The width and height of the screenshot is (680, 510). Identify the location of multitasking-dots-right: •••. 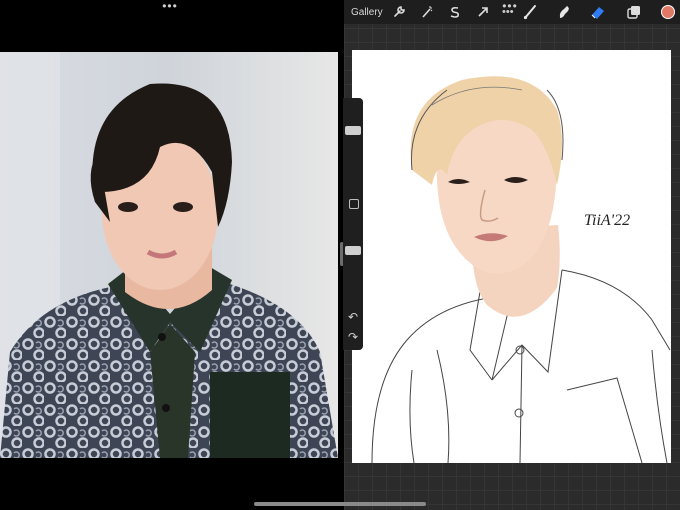
(510, 6).